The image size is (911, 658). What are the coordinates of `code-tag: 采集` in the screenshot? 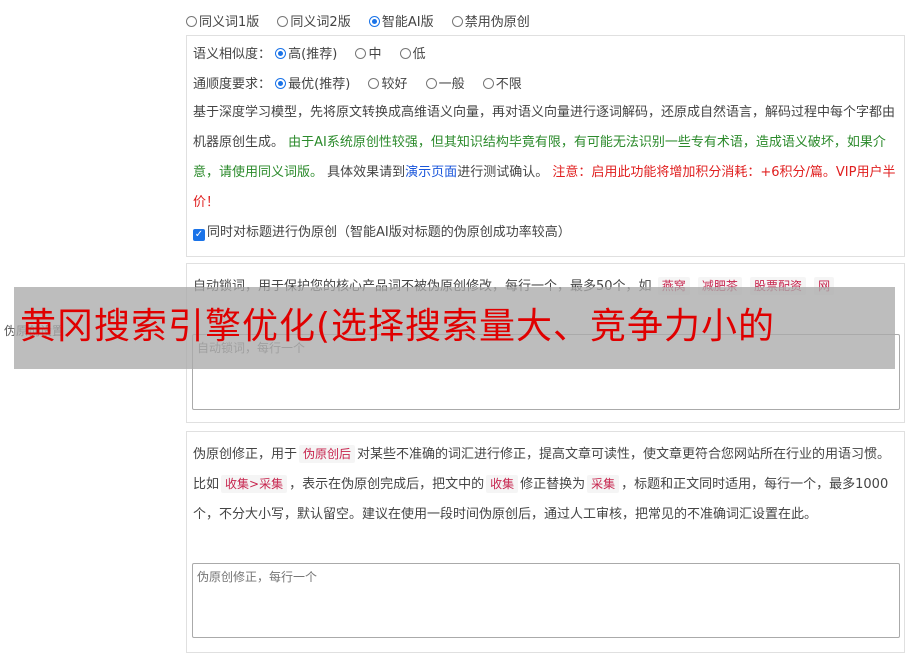 It's located at (603, 484).